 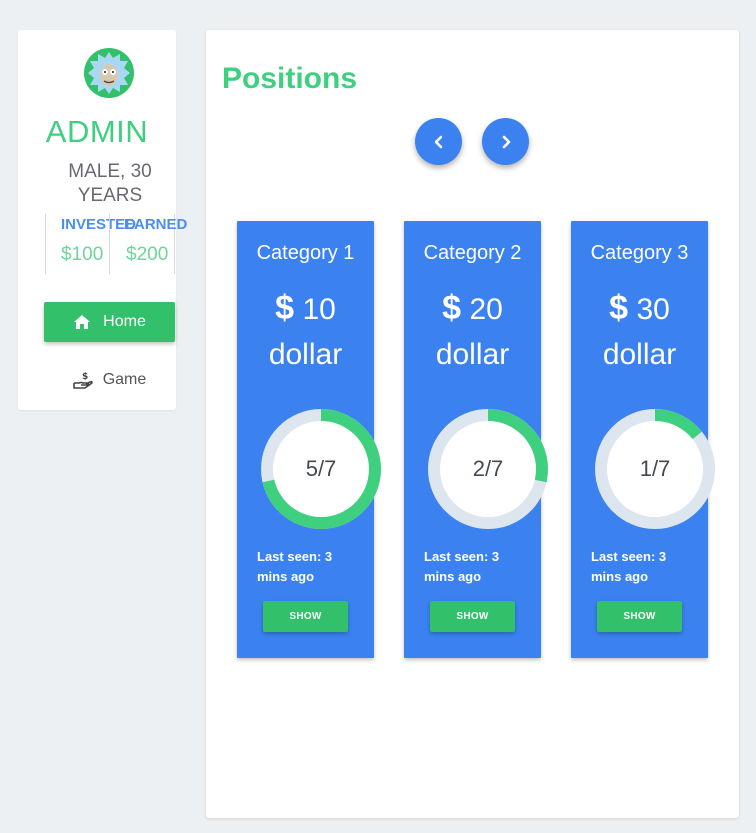 I want to click on progress-text: 5/7, so click(x=321, y=468).